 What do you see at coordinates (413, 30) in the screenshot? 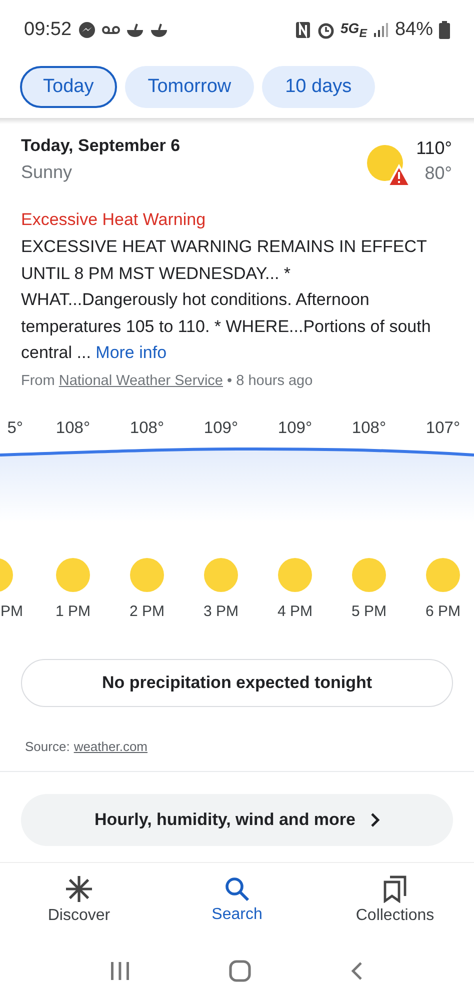
I see `battery-percent: 84%` at bounding box center [413, 30].